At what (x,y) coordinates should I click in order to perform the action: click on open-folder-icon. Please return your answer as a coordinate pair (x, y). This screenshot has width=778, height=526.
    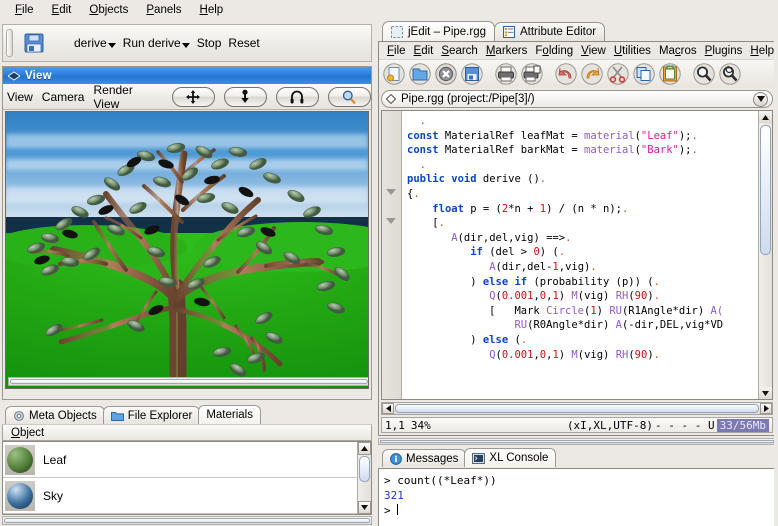
    Looking at the image, I should click on (420, 74).